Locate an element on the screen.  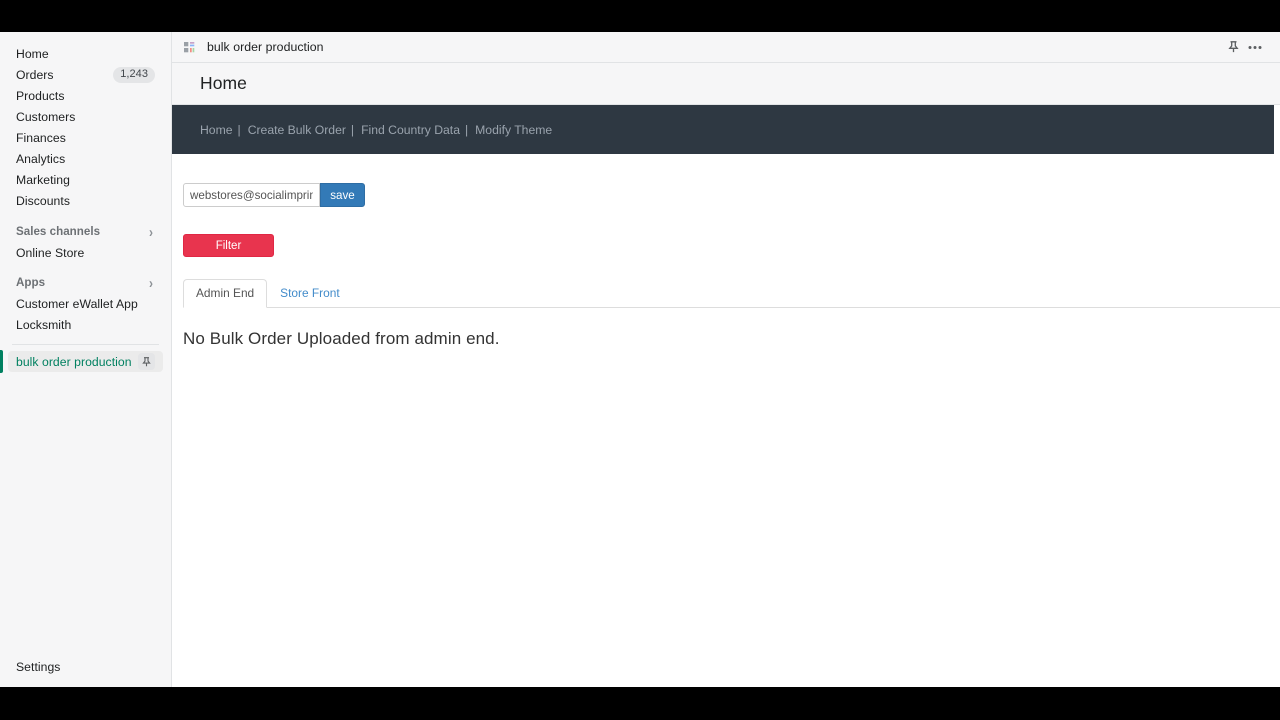
apps-grid-icon is located at coordinates (189, 47).